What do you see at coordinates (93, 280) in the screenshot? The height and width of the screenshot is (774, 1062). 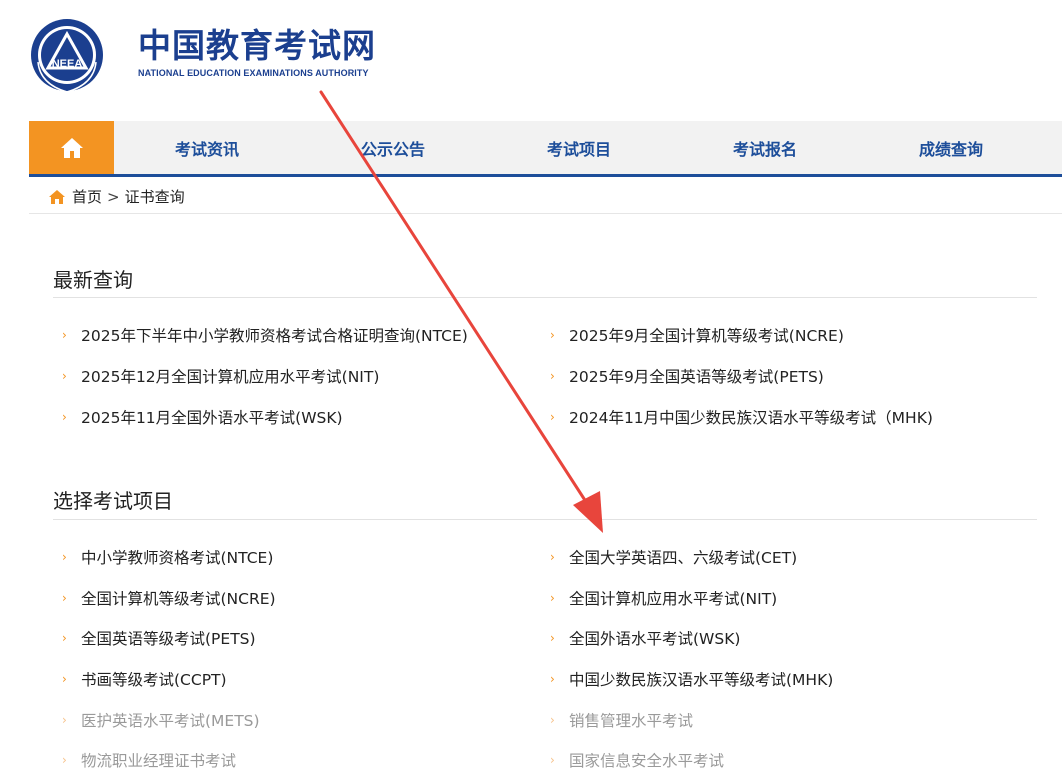 I see `latest-section-title: 最新查询` at bounding box center [93, 280].